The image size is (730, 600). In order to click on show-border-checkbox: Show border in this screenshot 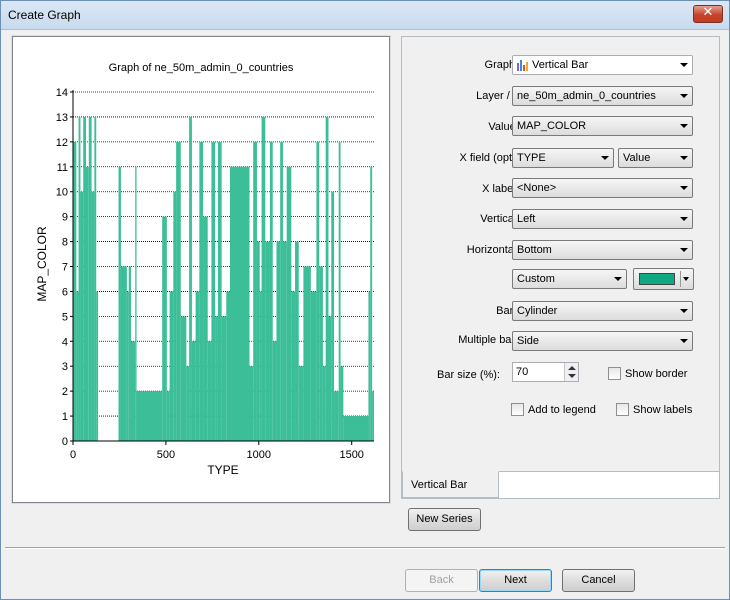, I will do `click(647, 373)`.